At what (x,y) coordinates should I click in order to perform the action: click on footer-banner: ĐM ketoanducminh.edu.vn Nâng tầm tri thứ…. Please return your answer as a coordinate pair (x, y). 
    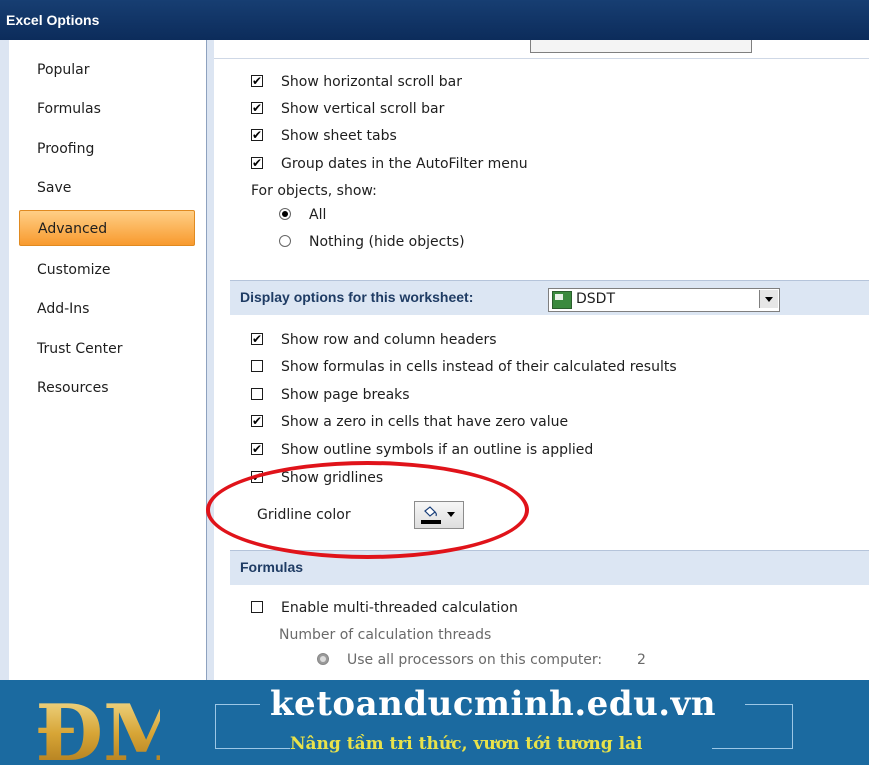
    Looking at the image, I should click on (434, 722).